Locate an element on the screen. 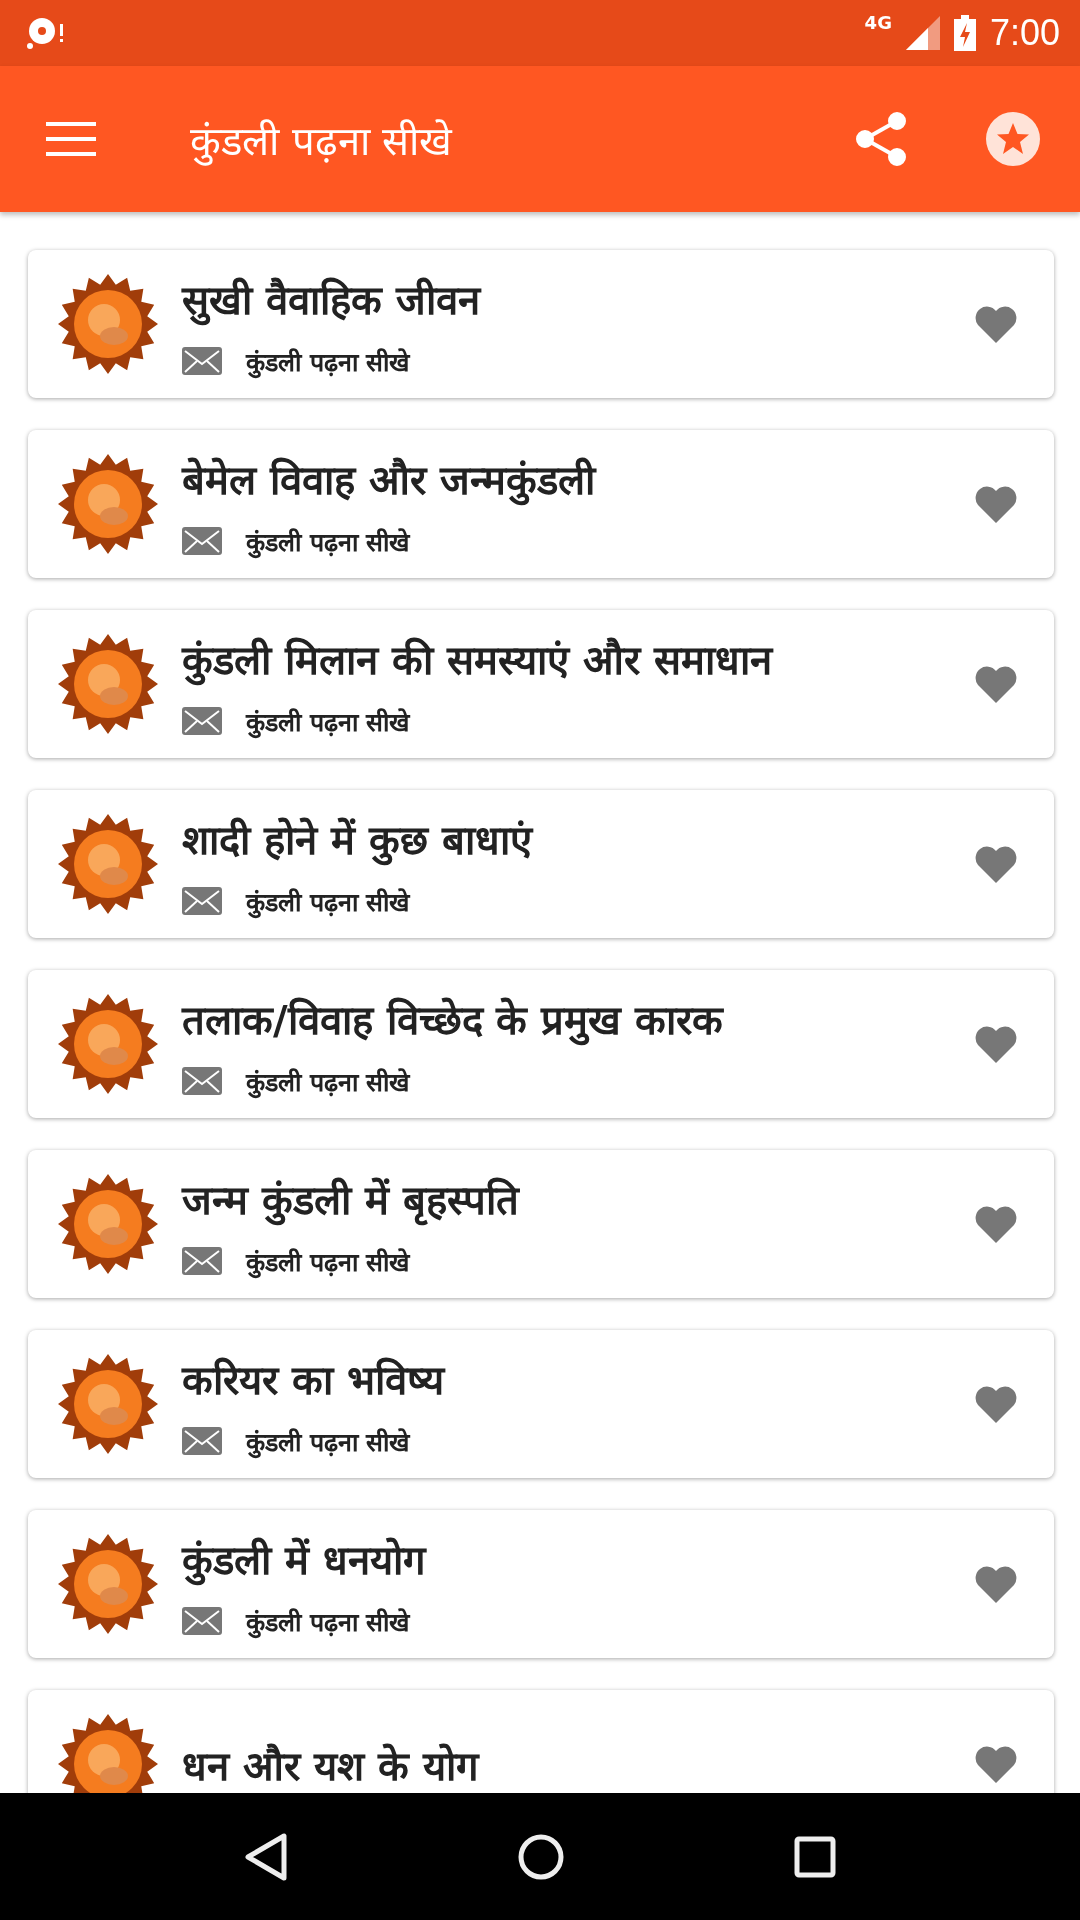 This screenshot has height=1920, width=1080. share-button is located at coordinates (881, 139).